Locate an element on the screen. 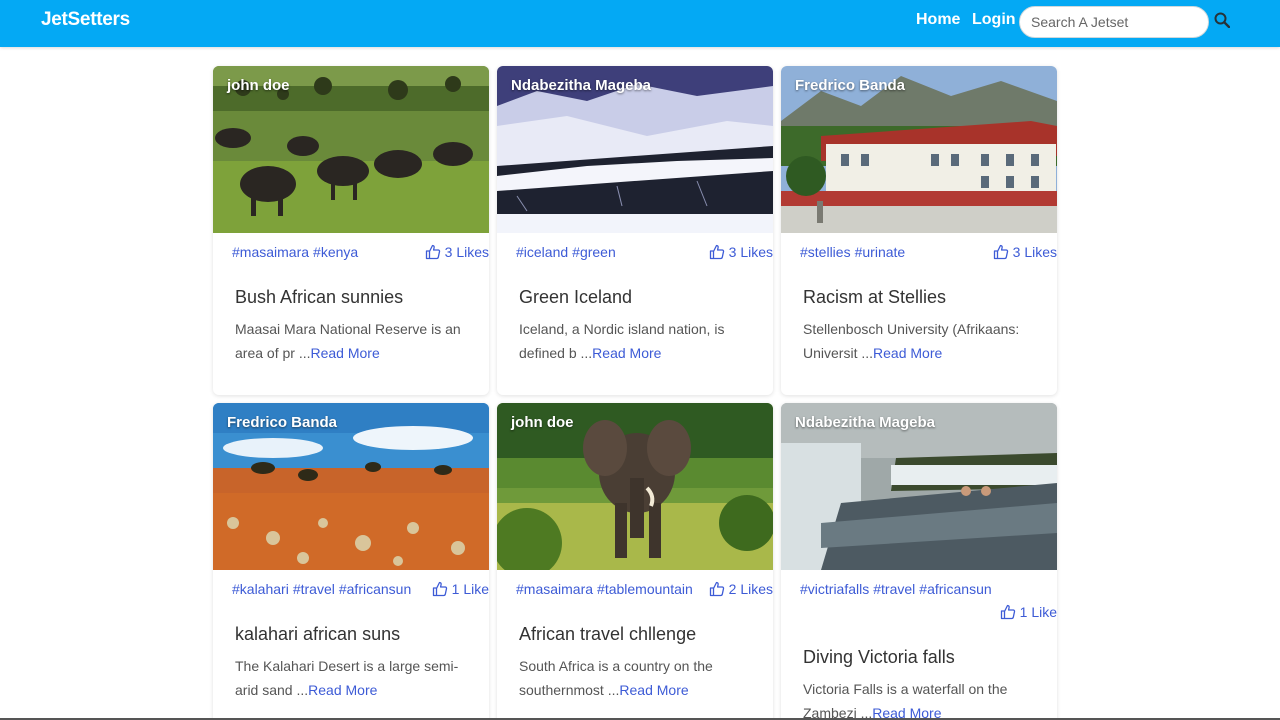 This screenshot has width=1280, height=720. tag-link: #green is located at coordinates (594, 252).